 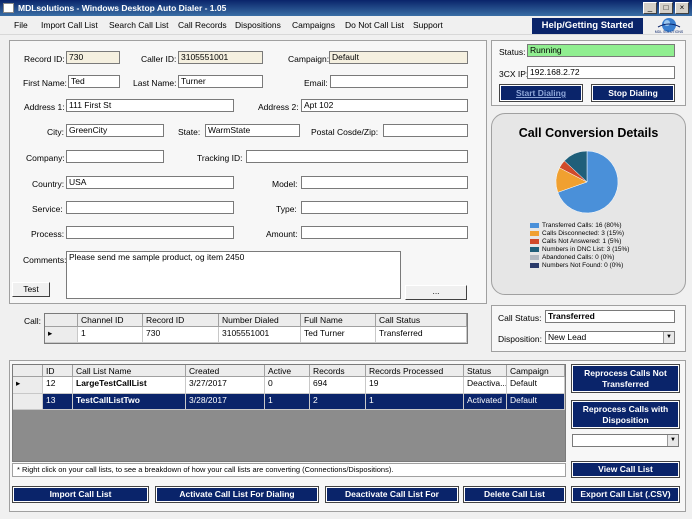 I want to click on type-field, so click(x=384, y=207).